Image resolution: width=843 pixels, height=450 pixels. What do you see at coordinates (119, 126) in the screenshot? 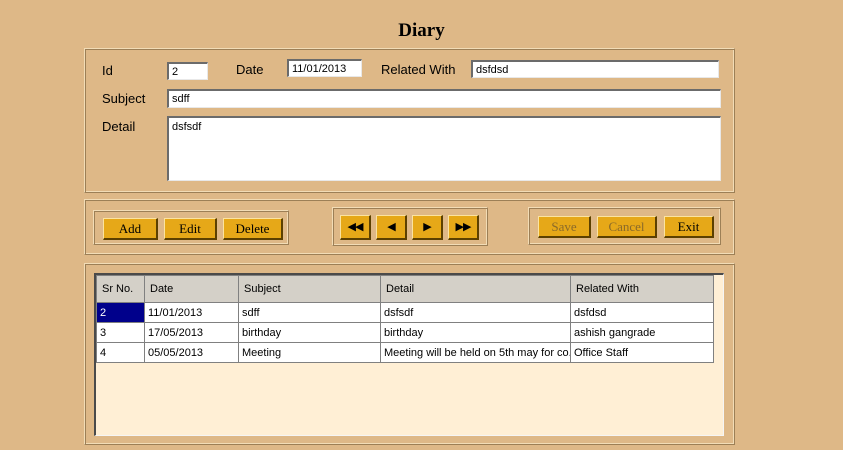
I see `detail-label: Detail` at bounding box center [119, 126].